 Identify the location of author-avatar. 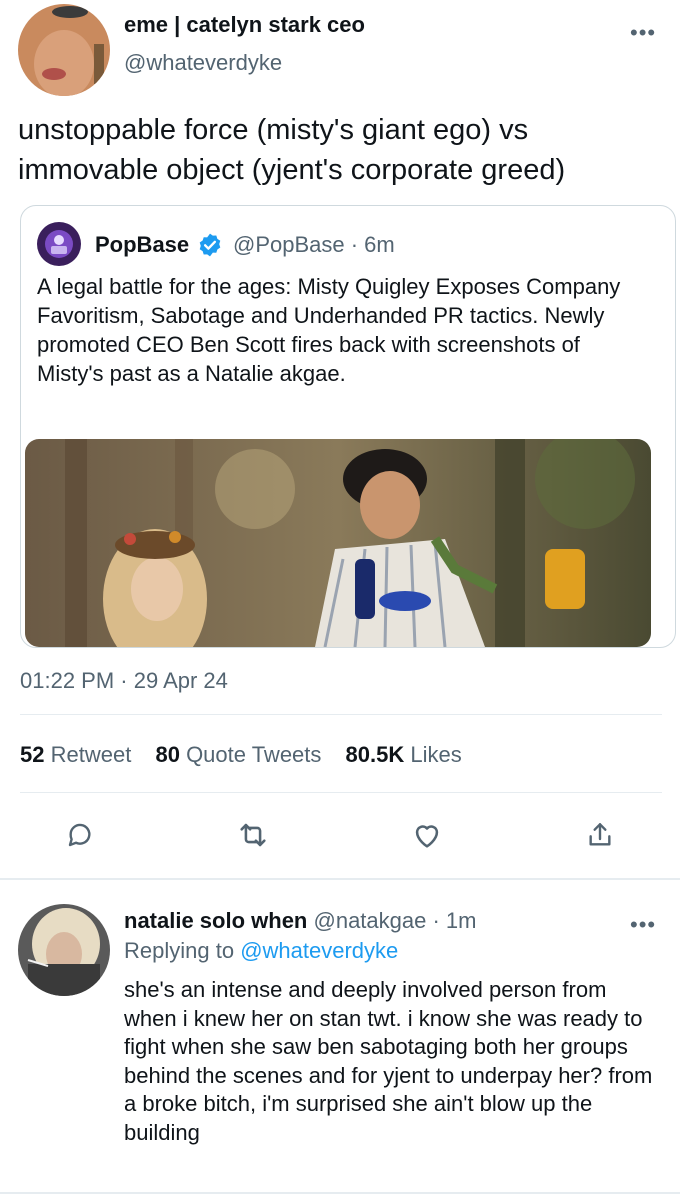
(64, 50).